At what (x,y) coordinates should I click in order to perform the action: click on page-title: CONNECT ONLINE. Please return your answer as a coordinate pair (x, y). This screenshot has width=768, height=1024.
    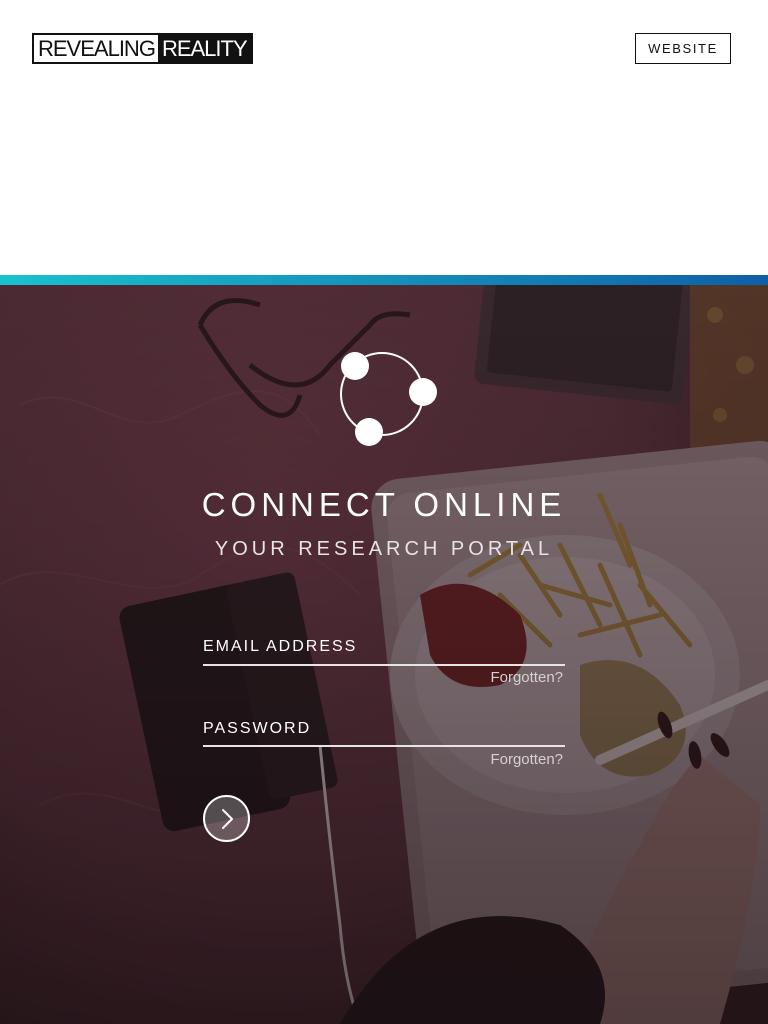
    Looking at the image, I should click on (384, 504).